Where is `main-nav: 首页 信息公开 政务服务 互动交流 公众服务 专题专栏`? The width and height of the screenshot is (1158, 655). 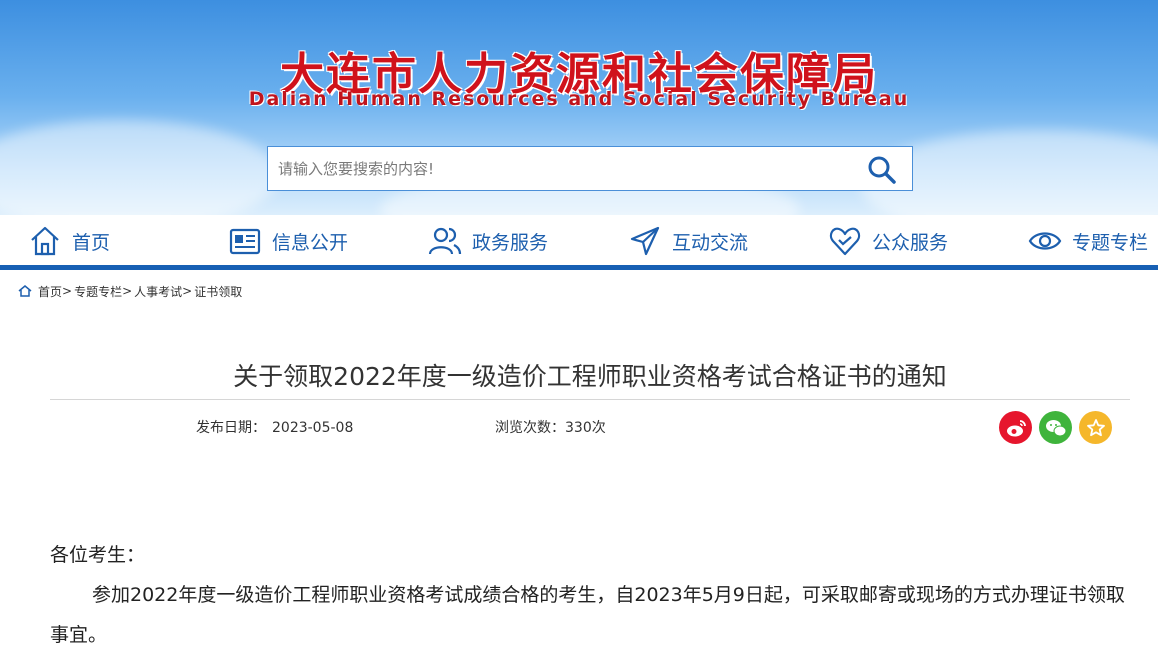
main-nav: 首页 信息公开 政务服务 互动交流 公众服务 专题专栏 is located at coordinates (579, 241).